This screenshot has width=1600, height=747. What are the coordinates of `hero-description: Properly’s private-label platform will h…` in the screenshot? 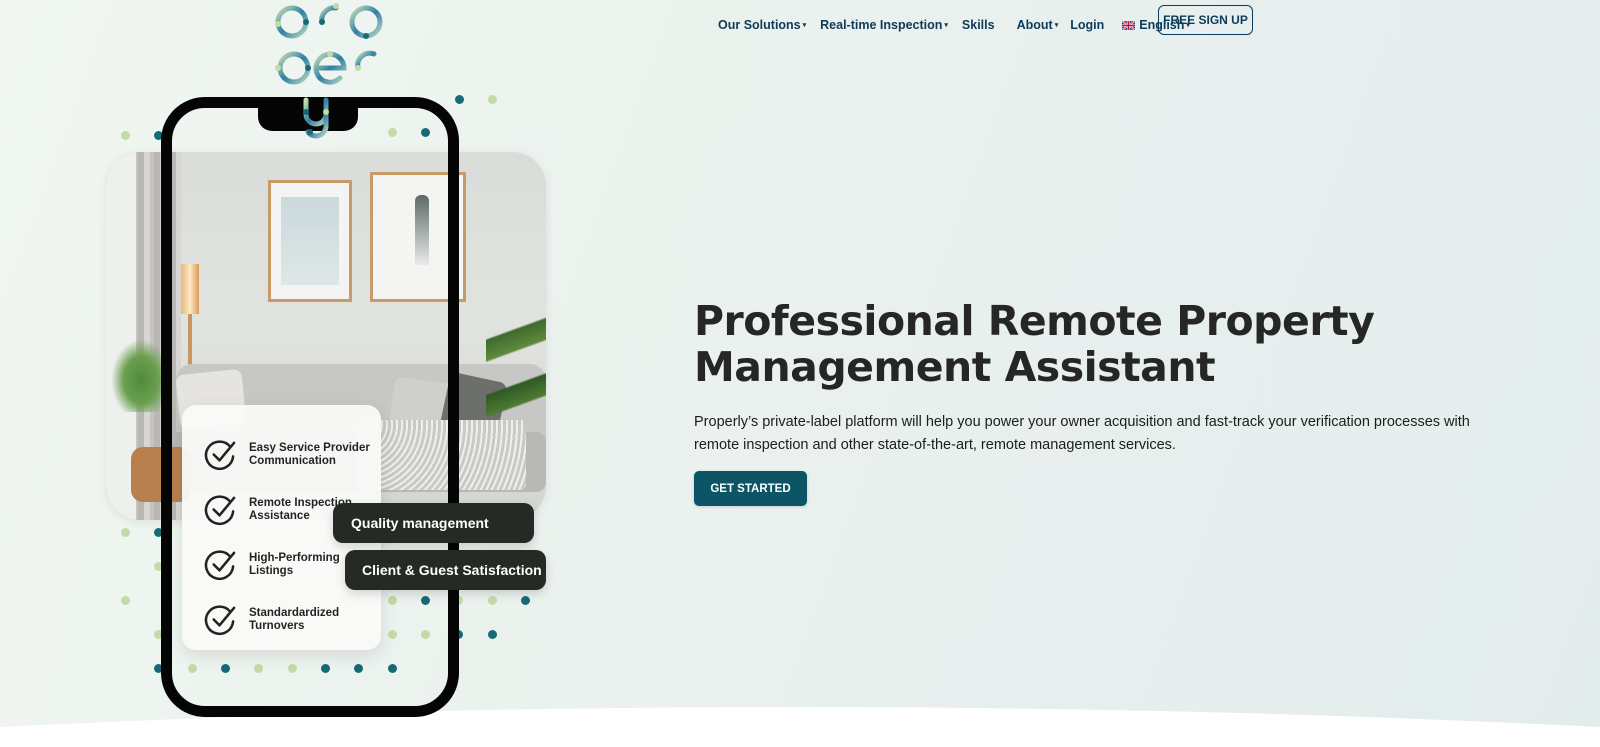 It's located at (1082, 433).